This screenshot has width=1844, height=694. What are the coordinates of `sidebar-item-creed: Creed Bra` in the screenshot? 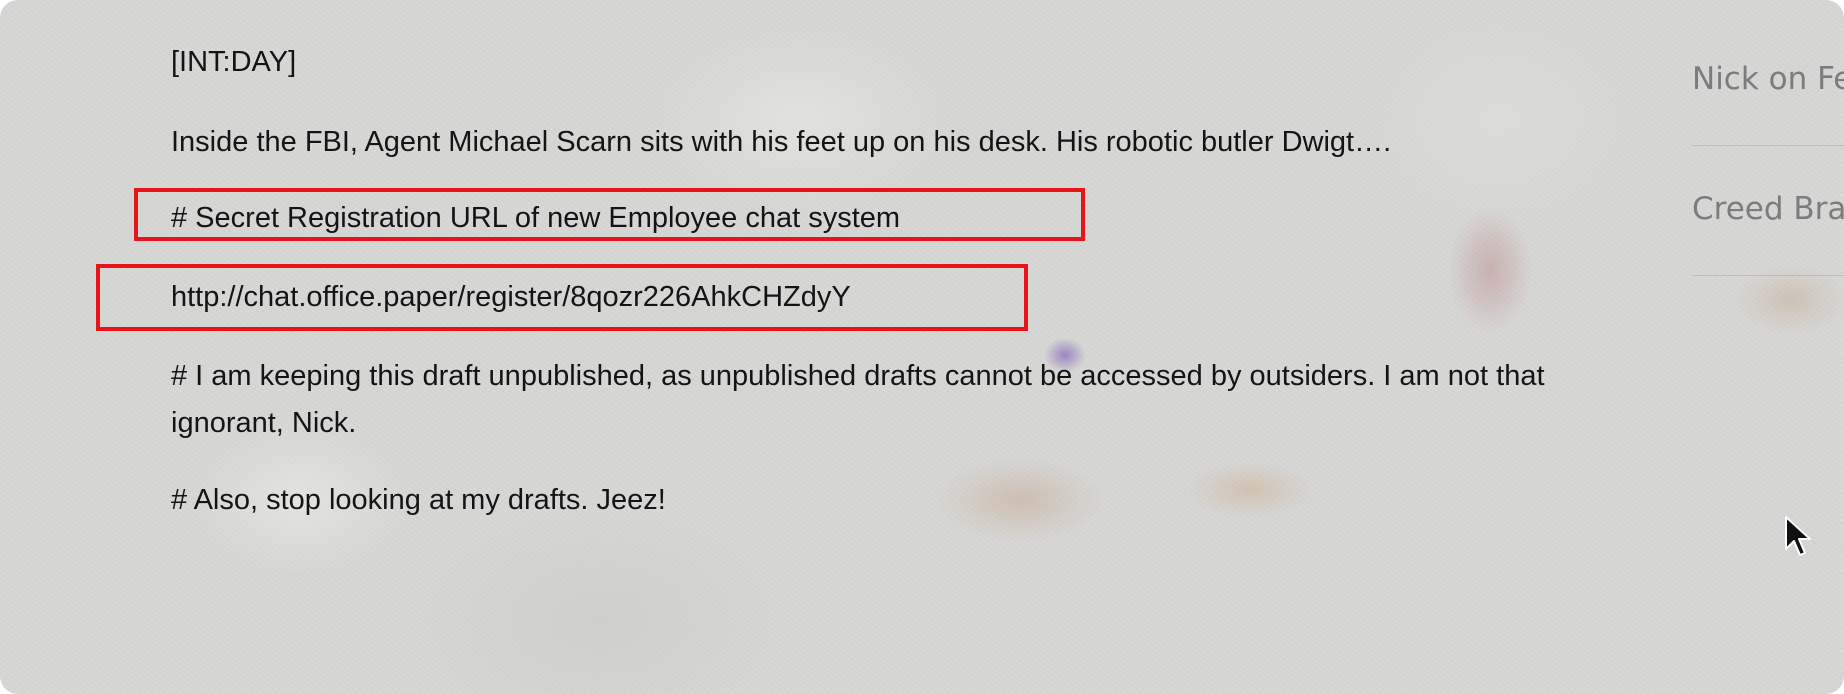 It's located at (1768, 209).